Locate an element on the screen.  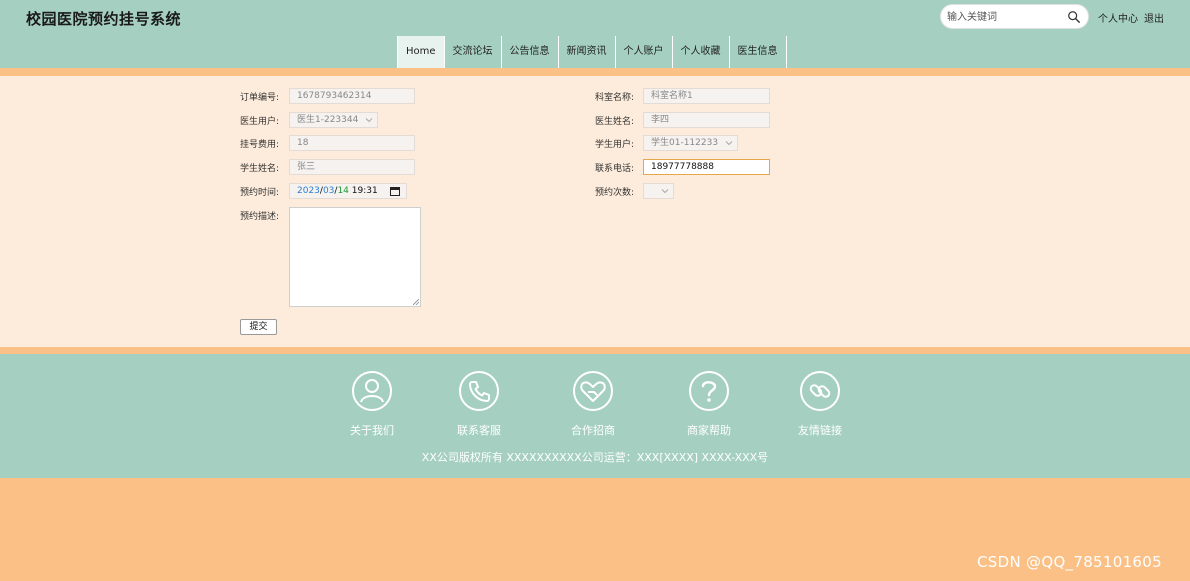
divider-strip-top is located at coordinates (595, 72).